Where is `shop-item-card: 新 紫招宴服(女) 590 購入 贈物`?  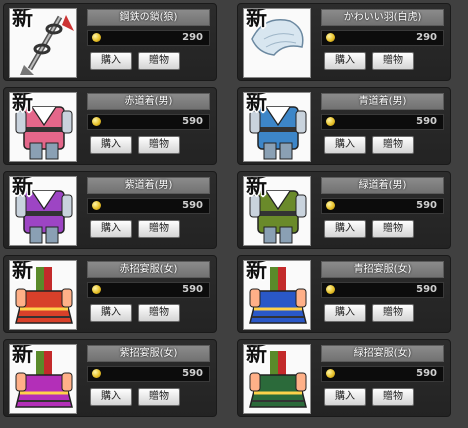
shop-item-card: 新 紫招宴服(女) 590 購入 贈物 is located at coordinates (110, 378).